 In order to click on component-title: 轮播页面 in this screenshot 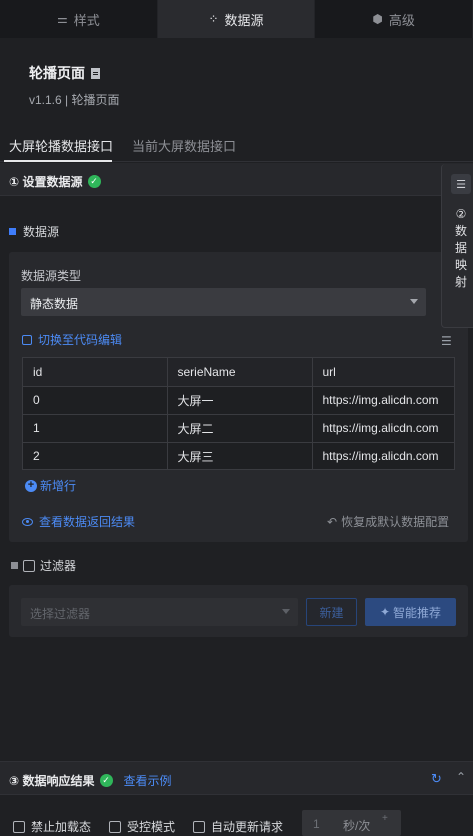, I will do `click(64, 73)`.